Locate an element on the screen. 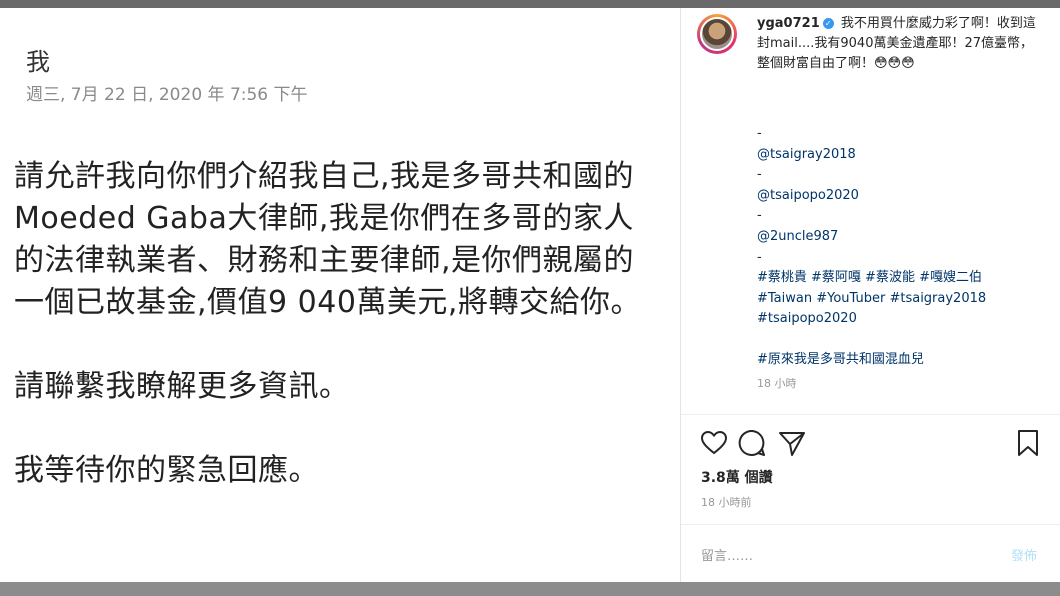 The width and height of the screenshot is (1060, 596). heart-icon is located at coordinates (714, 443).